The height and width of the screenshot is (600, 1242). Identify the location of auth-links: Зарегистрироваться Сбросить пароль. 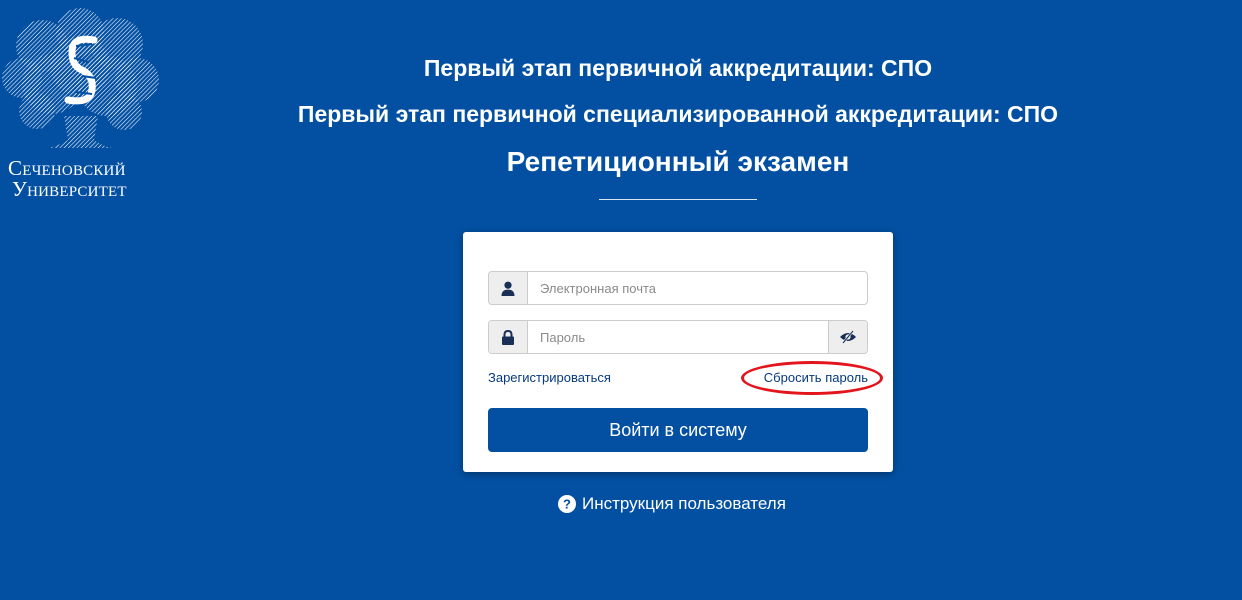
(678, 380).